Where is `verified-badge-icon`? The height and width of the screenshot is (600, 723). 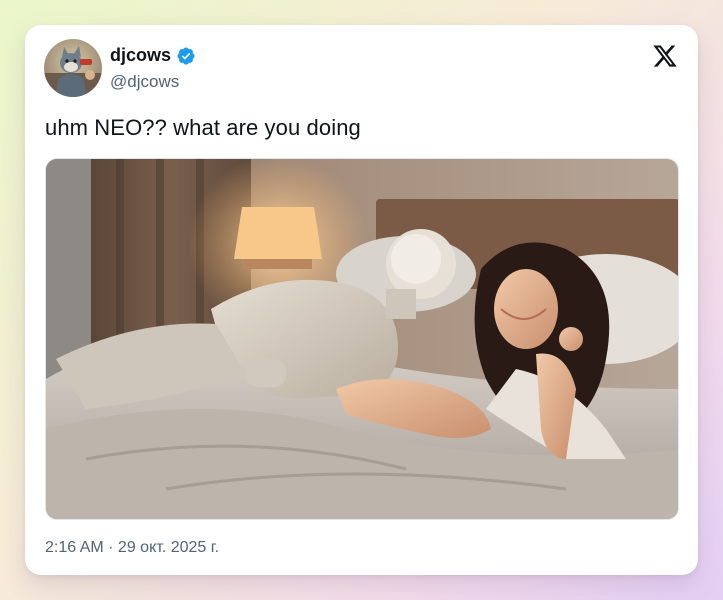
verified-badge-icon is located at coordinates (186, 56).